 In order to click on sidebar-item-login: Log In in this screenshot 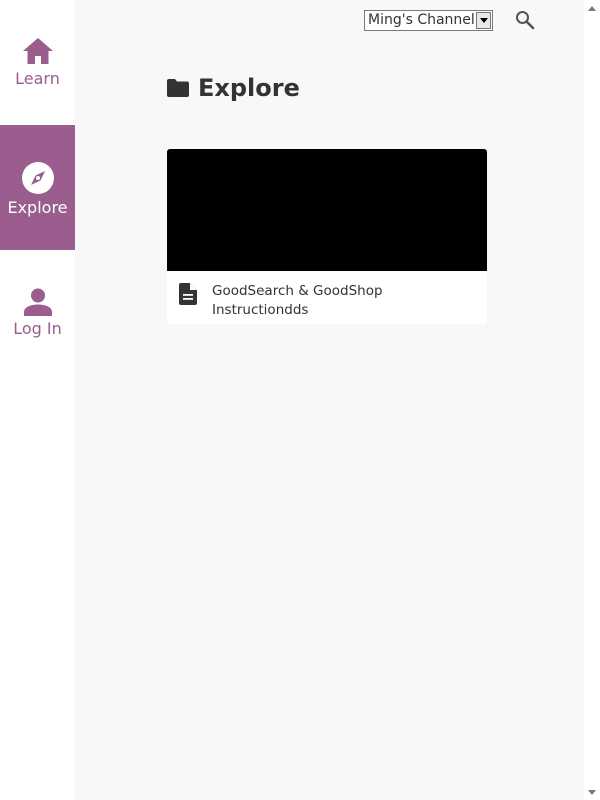, I will do `click(37, 312)`.